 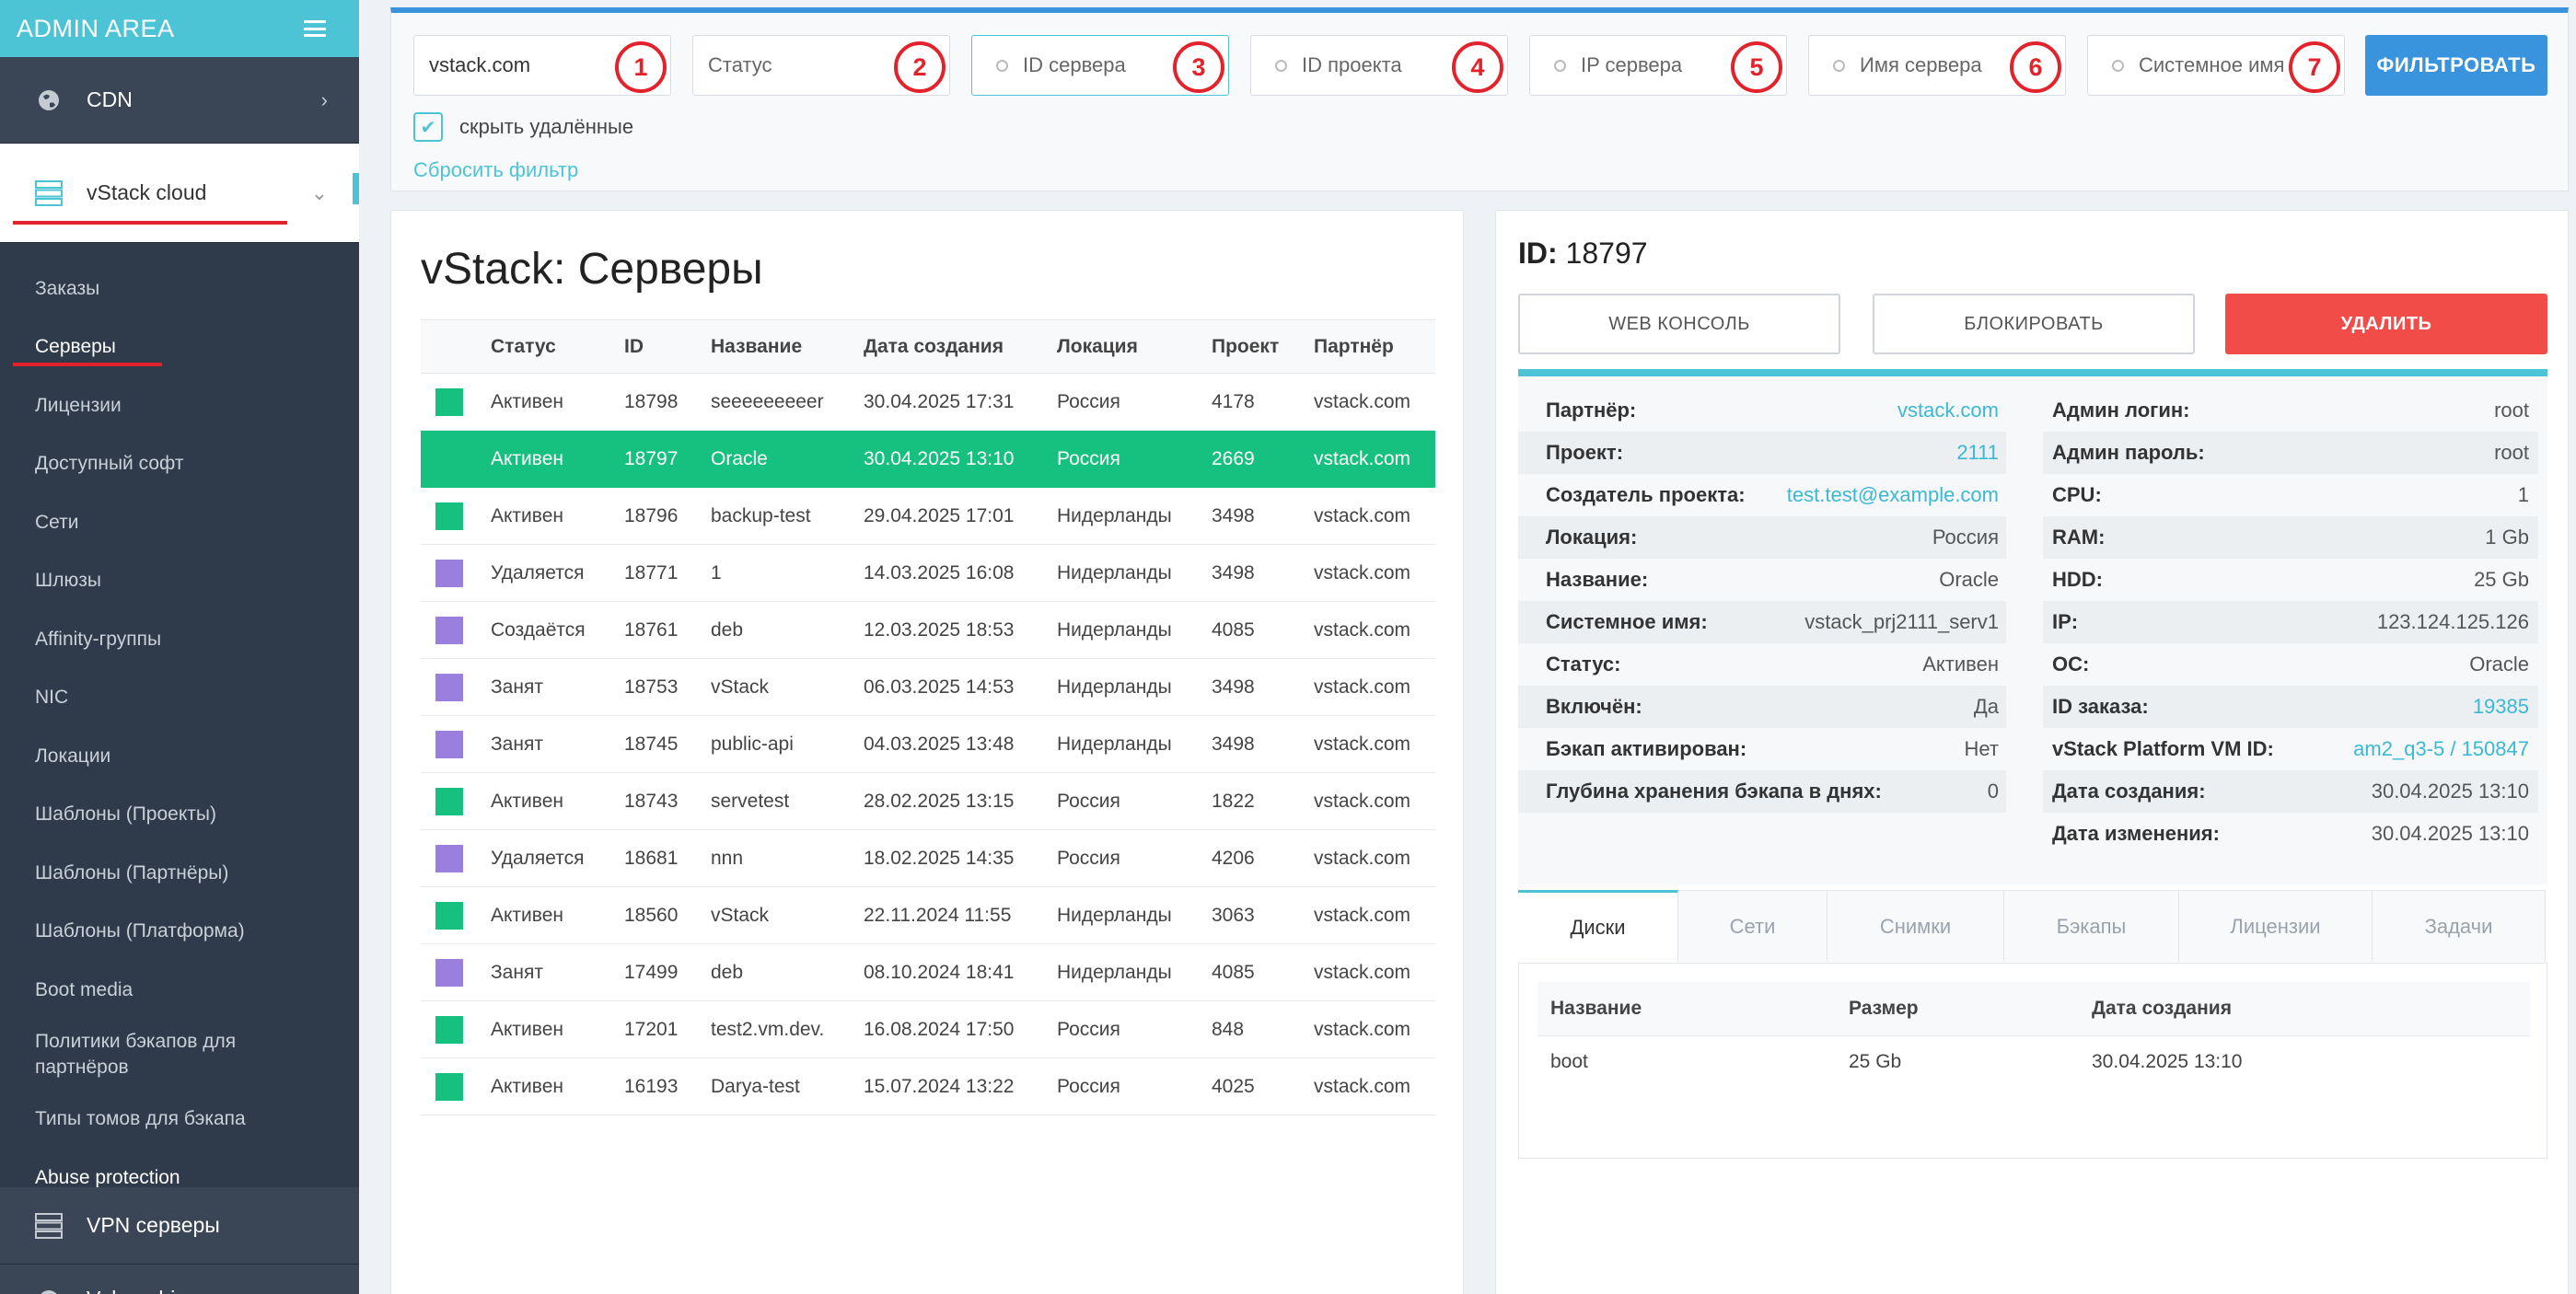 What do you see at coordinates (1598, 926) in the screenshot?
I see `tab-0: Диски` at bounding box center [1598, 926].